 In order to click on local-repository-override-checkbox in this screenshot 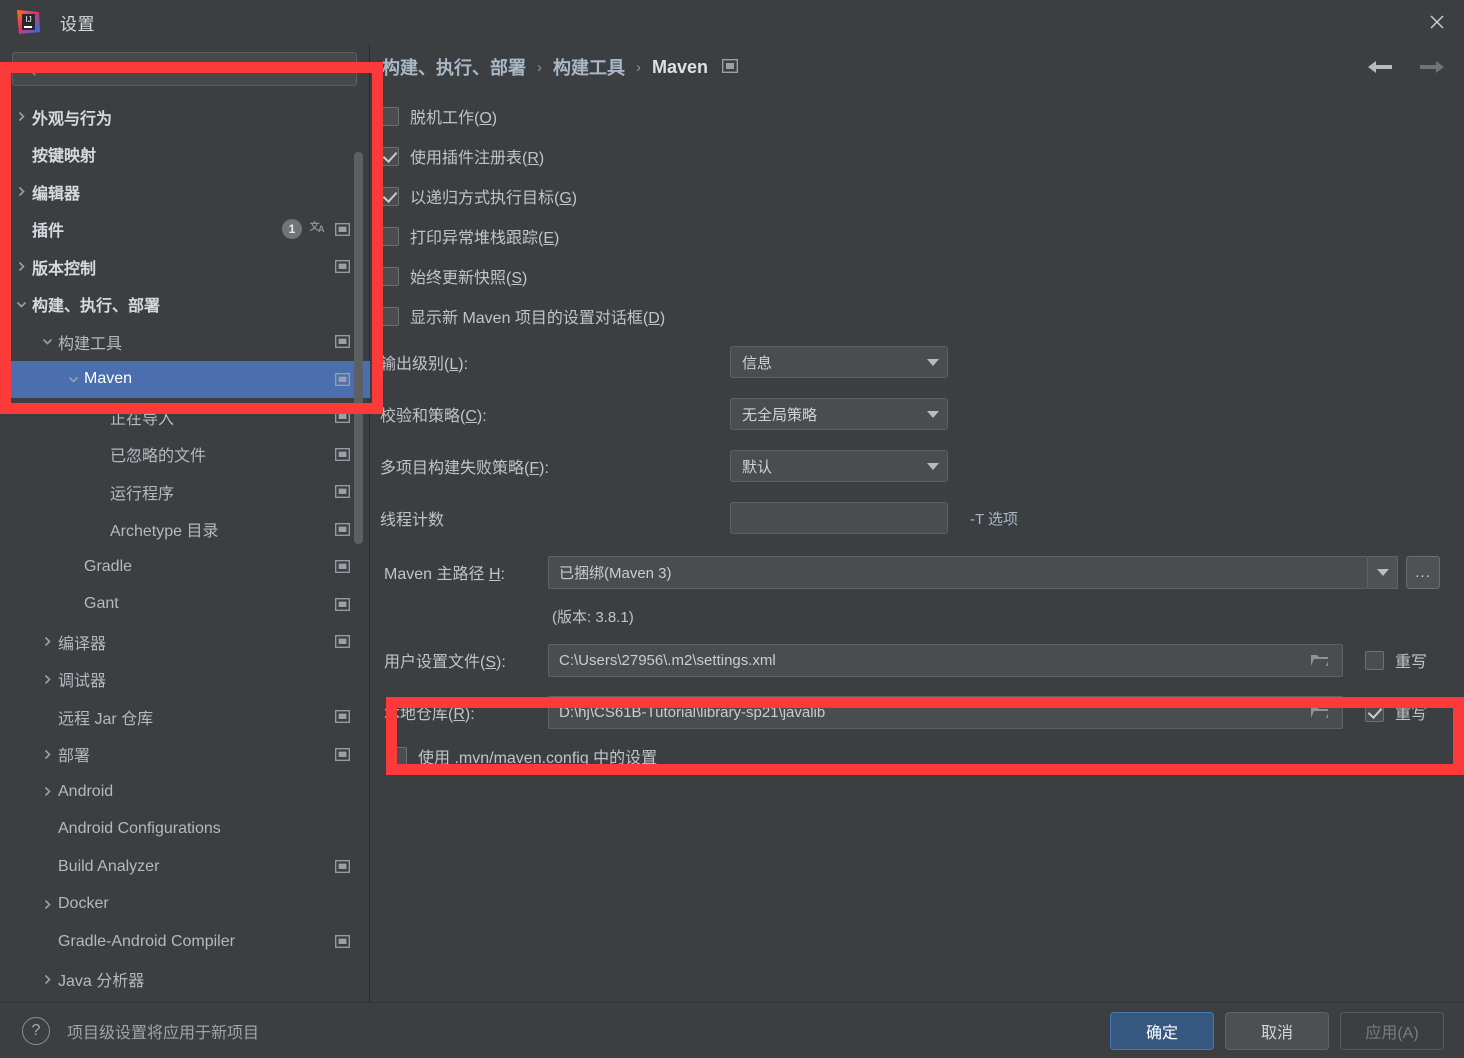, I will do `click(1374, 712)`.